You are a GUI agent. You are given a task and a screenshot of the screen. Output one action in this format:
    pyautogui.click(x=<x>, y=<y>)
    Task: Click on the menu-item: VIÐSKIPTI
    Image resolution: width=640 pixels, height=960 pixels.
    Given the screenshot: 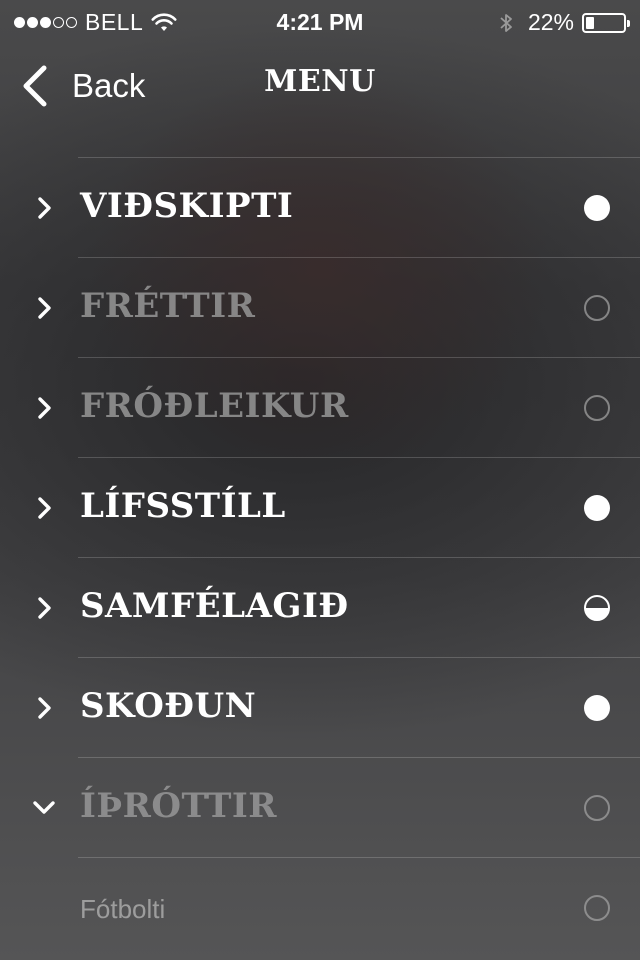 What is the action you would take?
    pyautogui.click(x=339, y=207)
    